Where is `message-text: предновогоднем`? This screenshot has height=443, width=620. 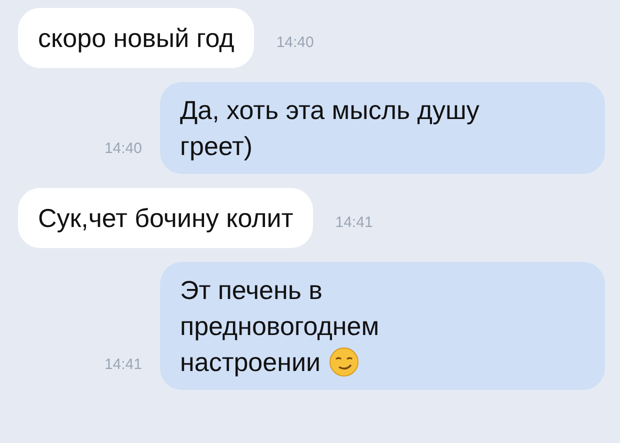 message-text: предновогоднем is located at coordinates (280, 326).